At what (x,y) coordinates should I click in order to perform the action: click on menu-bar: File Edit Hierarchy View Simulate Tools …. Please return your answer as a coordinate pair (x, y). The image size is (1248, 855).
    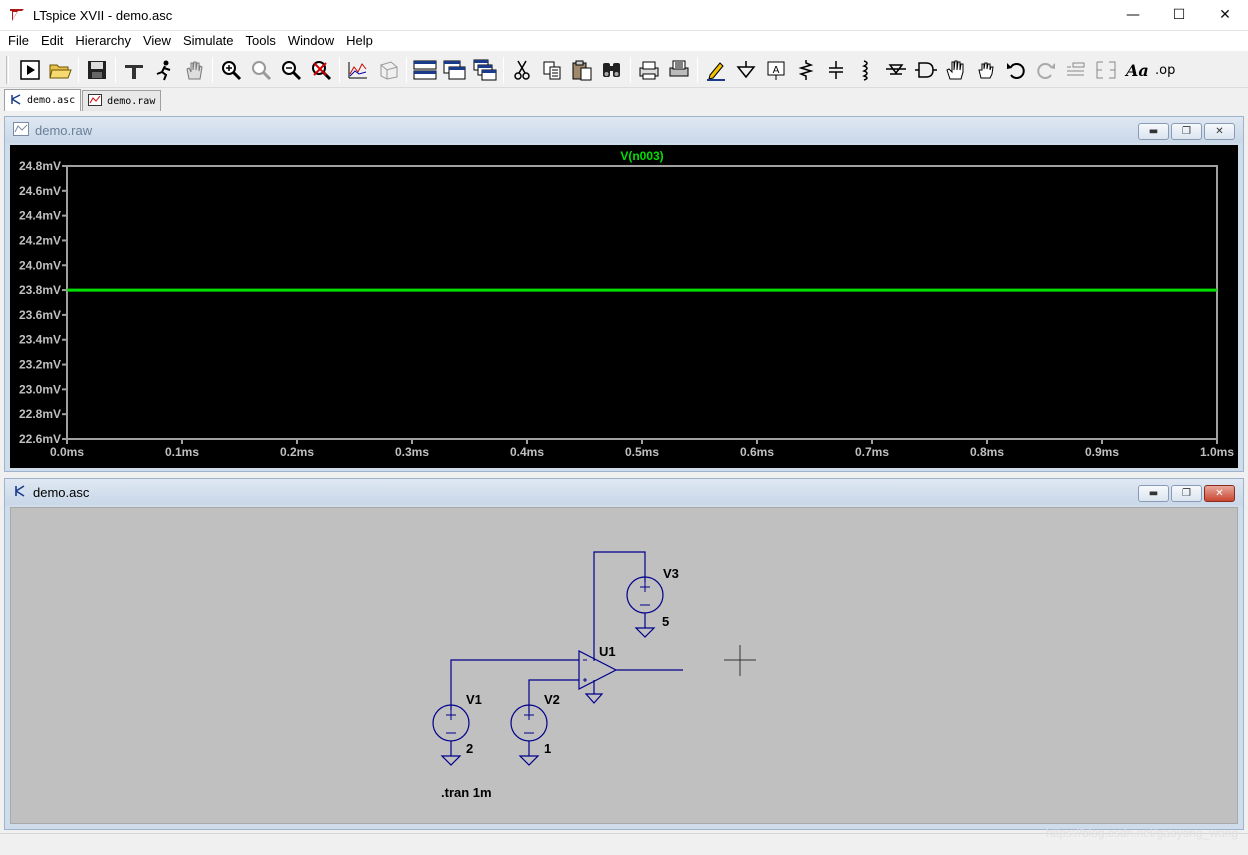
    Looking at the image, I should click on (624, 41).